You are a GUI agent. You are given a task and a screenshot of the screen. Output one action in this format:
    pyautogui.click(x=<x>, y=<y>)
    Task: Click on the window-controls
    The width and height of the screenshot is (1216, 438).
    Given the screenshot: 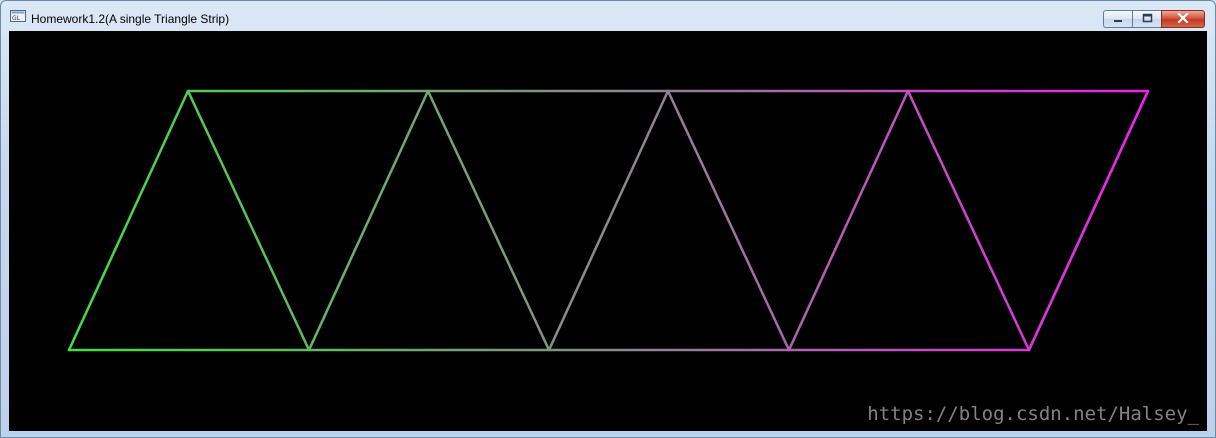 What is the action you would take?
    pyautogui.click(x=1154, y=19)
    